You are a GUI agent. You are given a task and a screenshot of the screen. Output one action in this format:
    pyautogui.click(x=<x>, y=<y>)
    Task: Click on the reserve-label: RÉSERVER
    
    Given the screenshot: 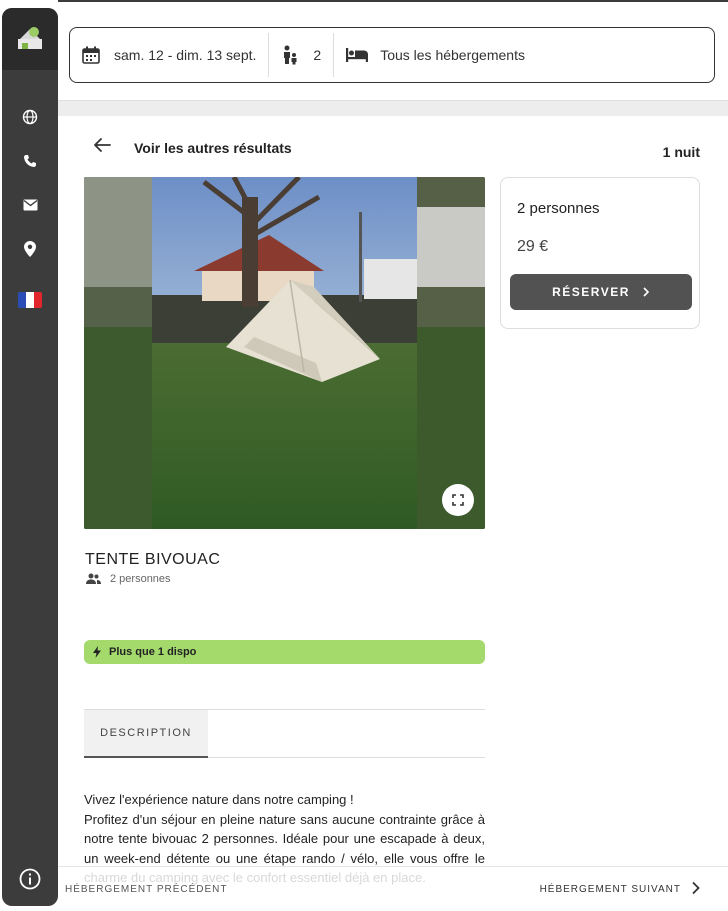 What is the action you would take?
    pyautogui.click(x=591, y=292)
    